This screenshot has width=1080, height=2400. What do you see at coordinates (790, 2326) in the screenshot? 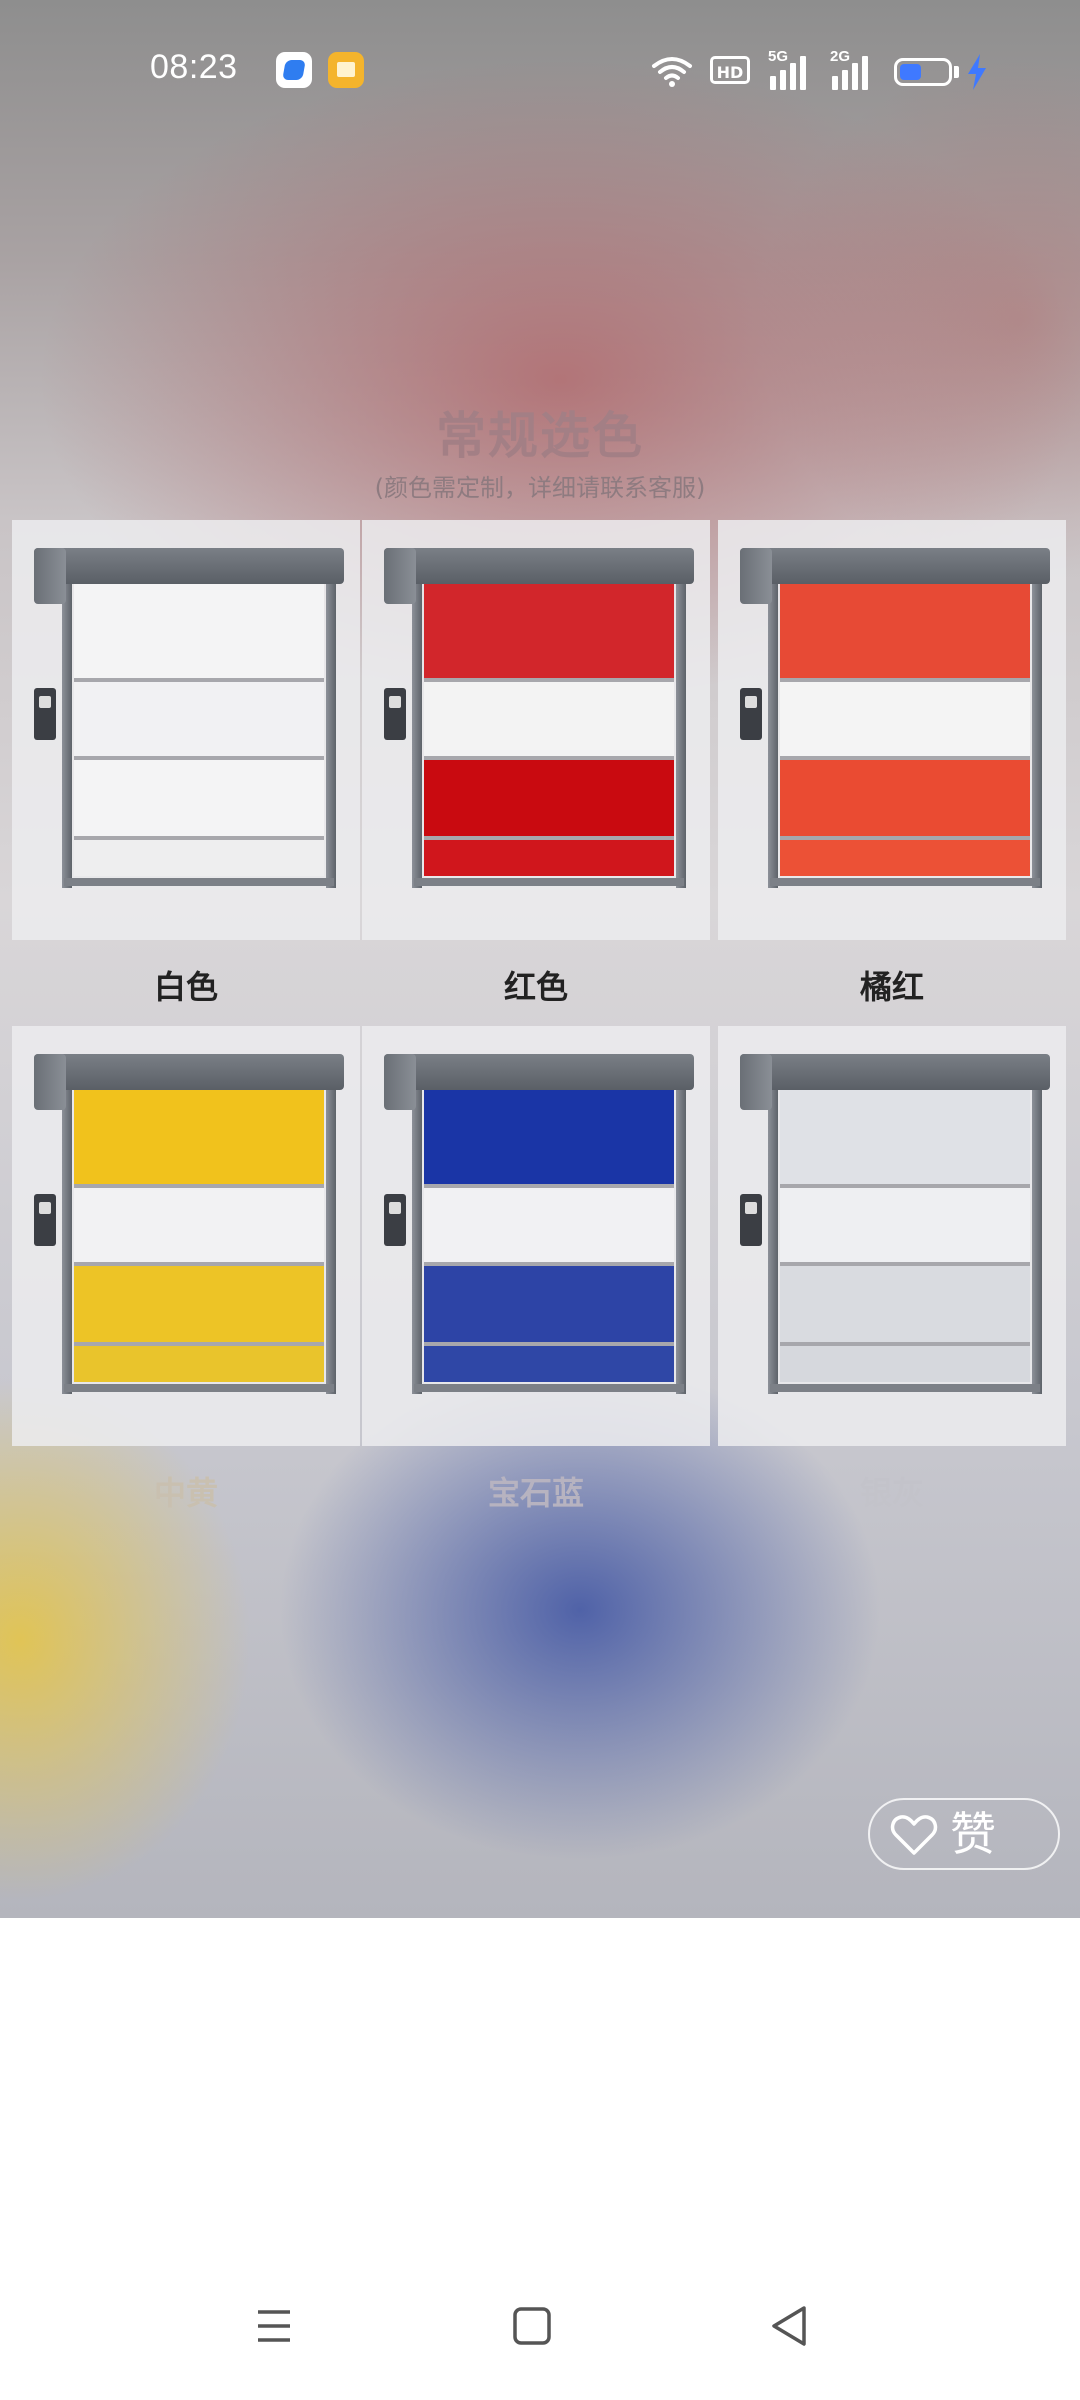
I see `back-triangle-icon` at bounding box center [790, 2326].